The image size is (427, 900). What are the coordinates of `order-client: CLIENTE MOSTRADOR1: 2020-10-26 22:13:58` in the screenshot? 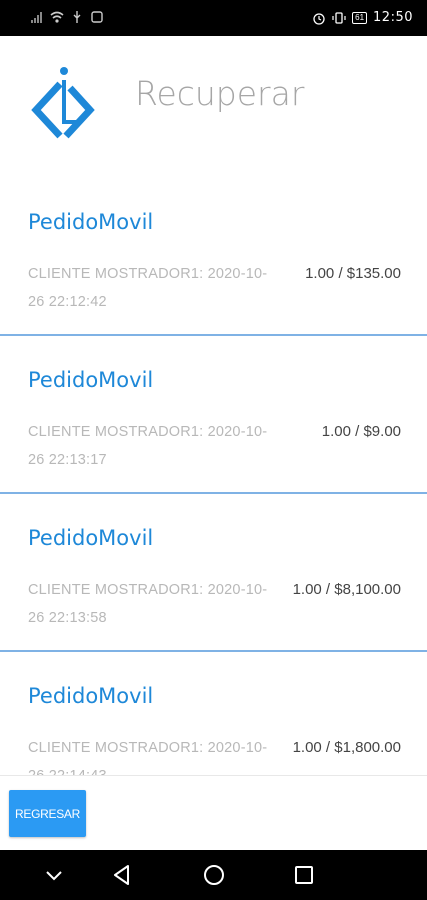 It's located at (148, 604).